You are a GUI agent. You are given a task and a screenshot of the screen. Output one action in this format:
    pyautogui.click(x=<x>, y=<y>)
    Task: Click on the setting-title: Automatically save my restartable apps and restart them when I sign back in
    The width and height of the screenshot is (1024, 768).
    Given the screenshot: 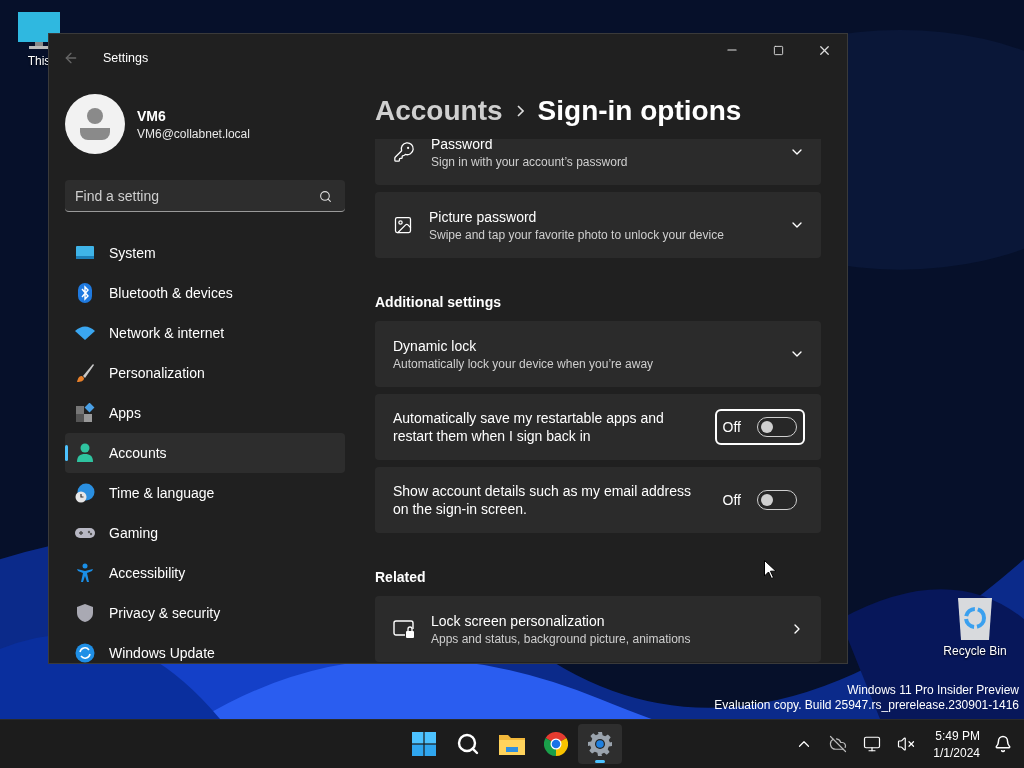 What is the action you would take?
    pyautogui.click(x=529, y=427)
    